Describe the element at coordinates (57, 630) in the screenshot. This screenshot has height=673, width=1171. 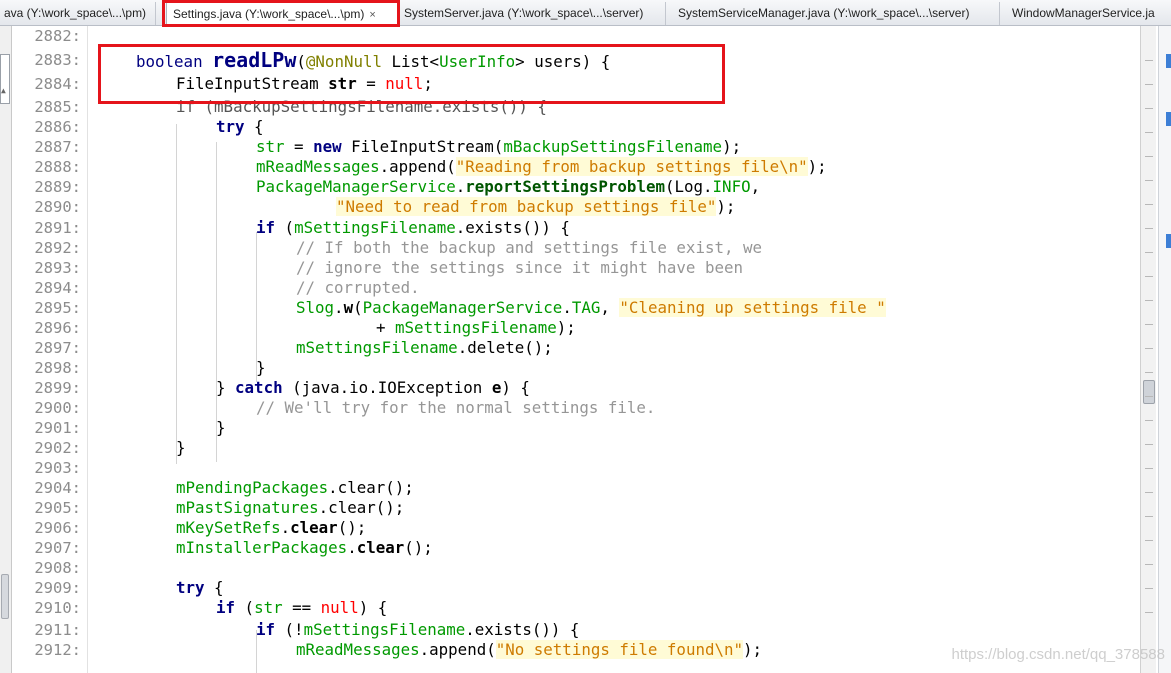
I see `line-number: 2911:` at that location.